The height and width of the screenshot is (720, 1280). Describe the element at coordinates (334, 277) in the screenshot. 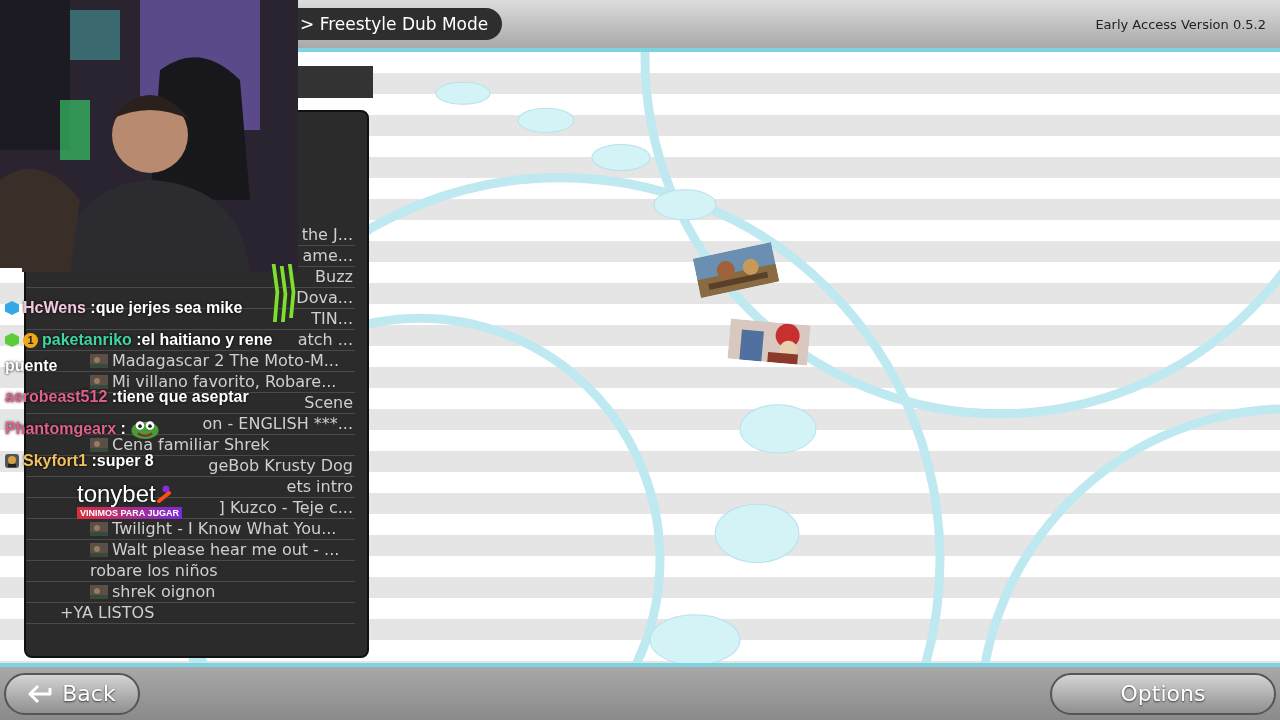

I see `clip-item: Buzz` at that location.